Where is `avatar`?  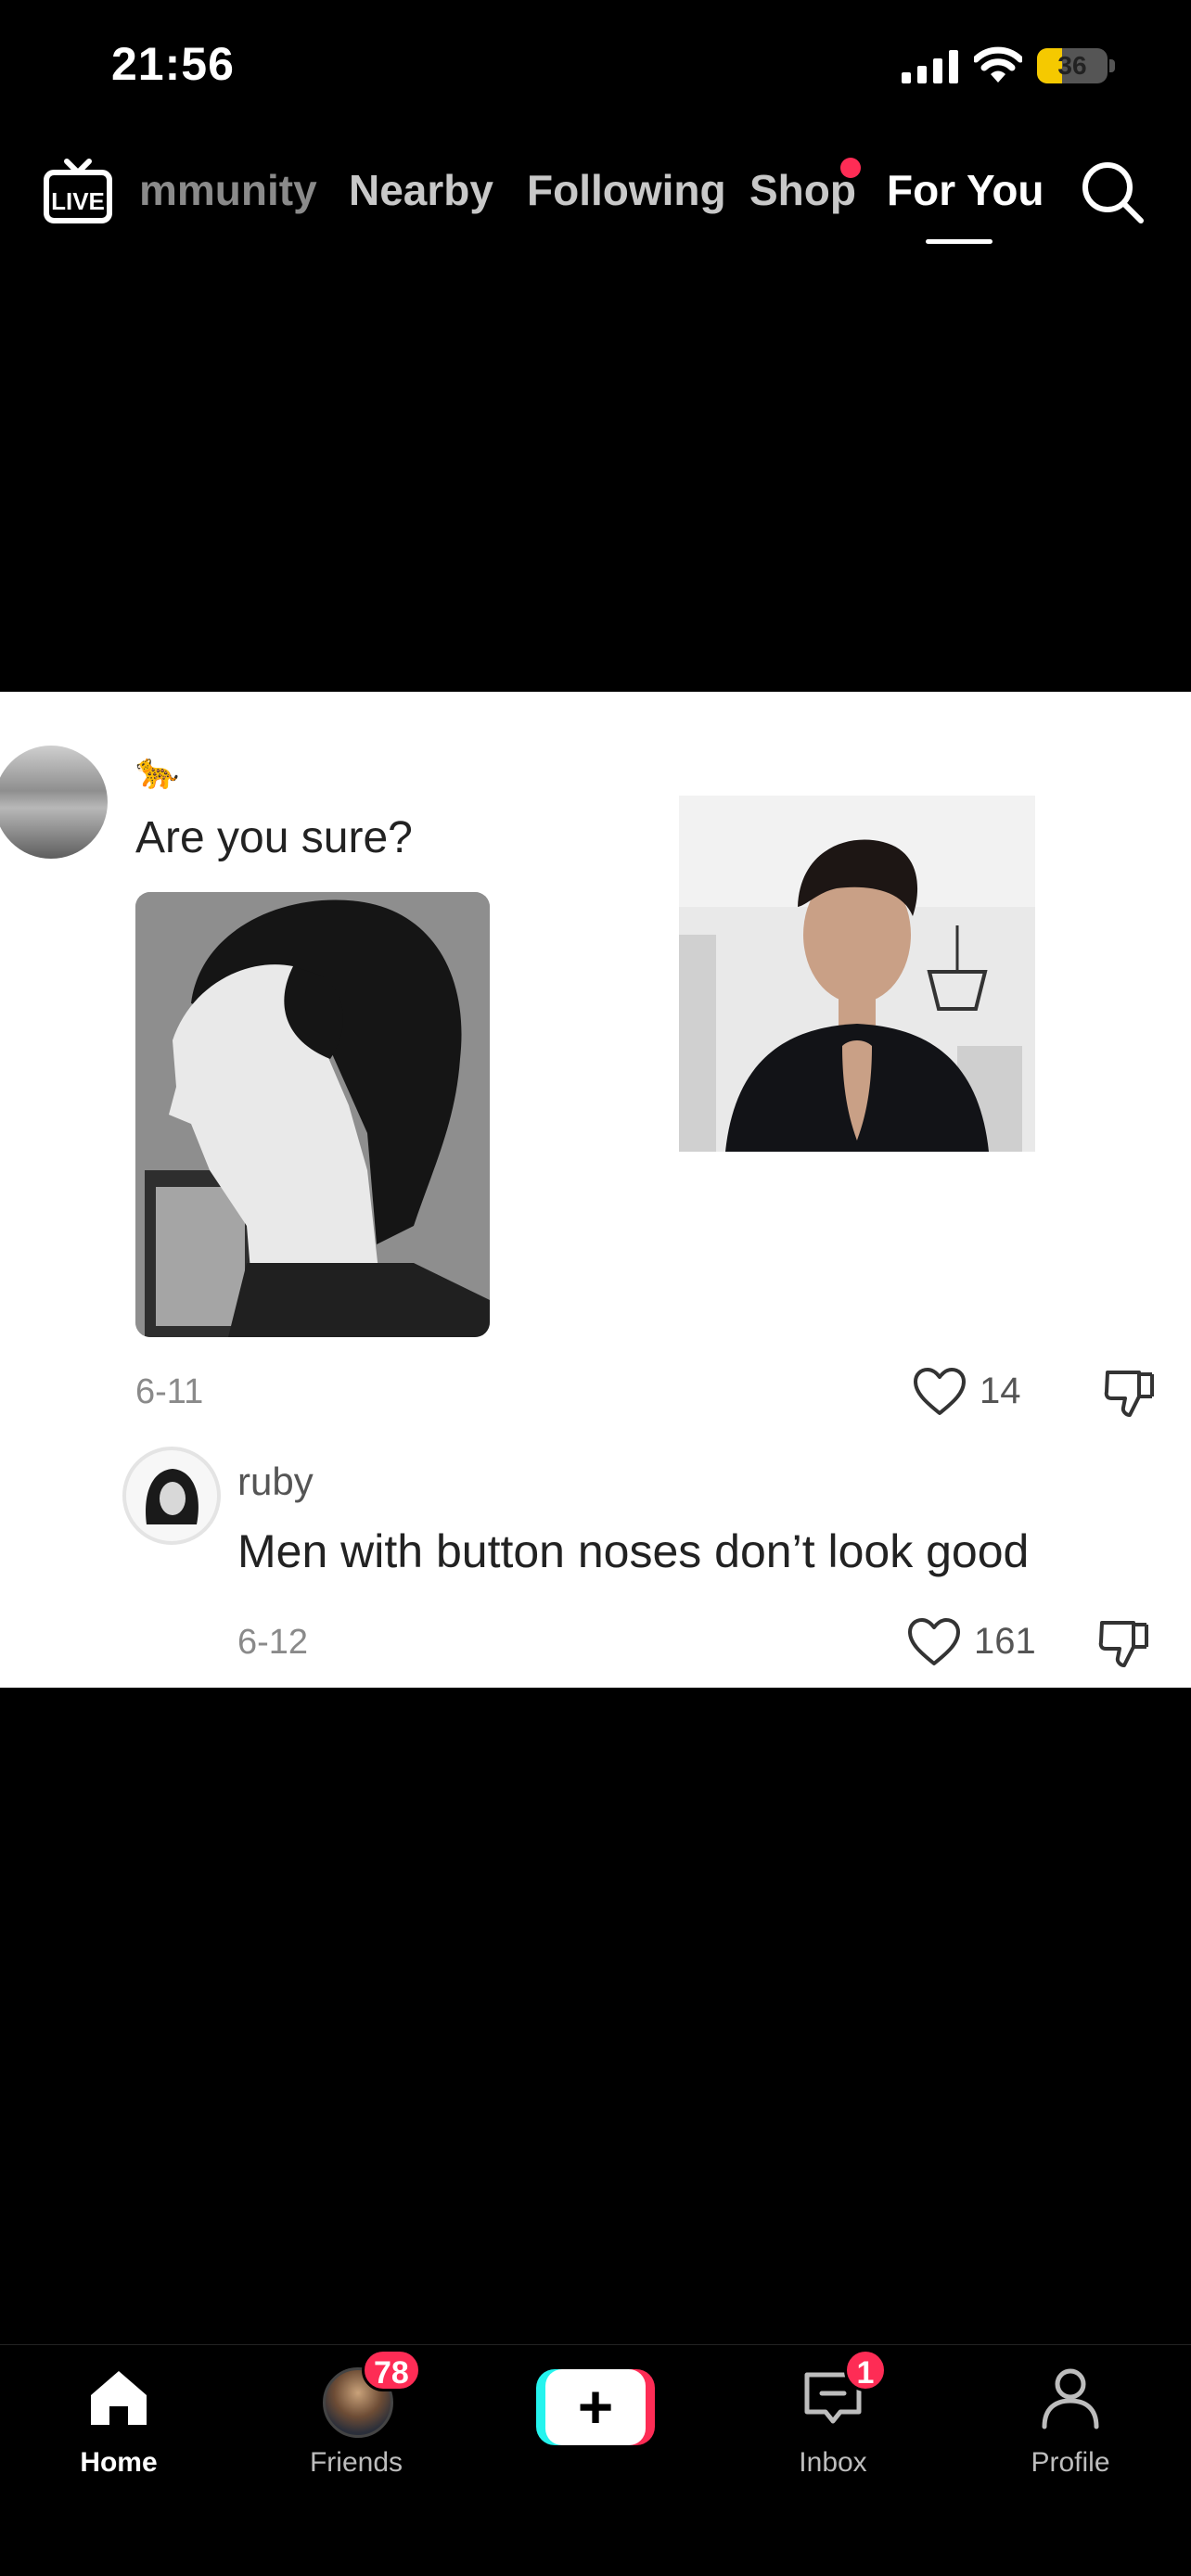
avatar is located at coordinates (54, 803).